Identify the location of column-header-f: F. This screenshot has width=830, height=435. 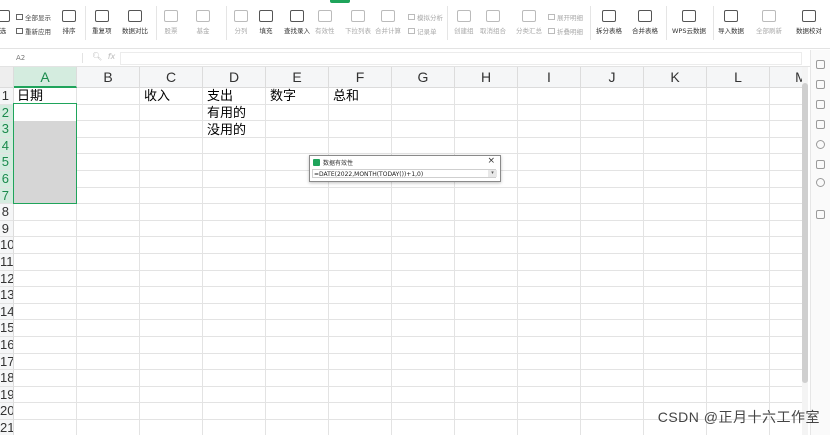
(360, 77).